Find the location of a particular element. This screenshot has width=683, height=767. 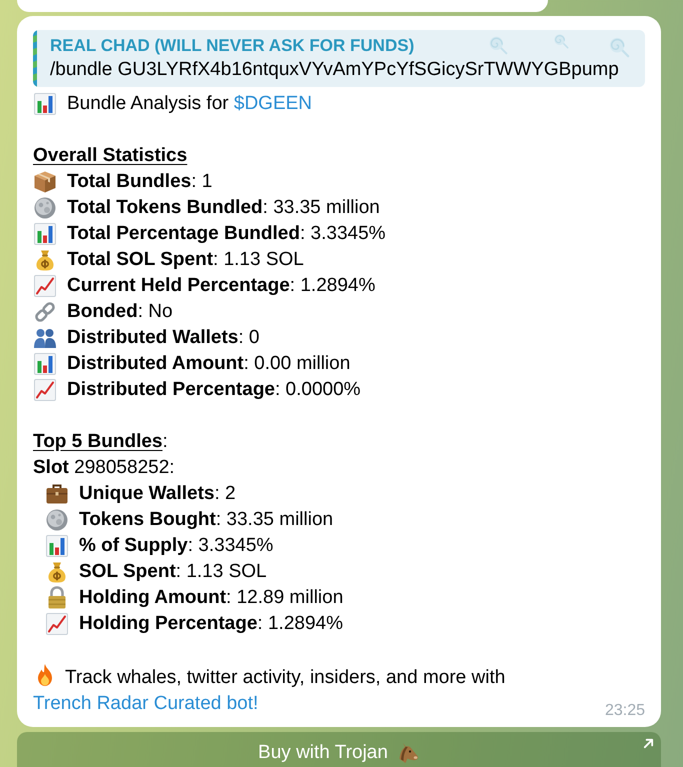

promo-text: Track whales, twitter activity, insiders, and more with Trench Radar Curated bot! is located at coordinates (315, 690).